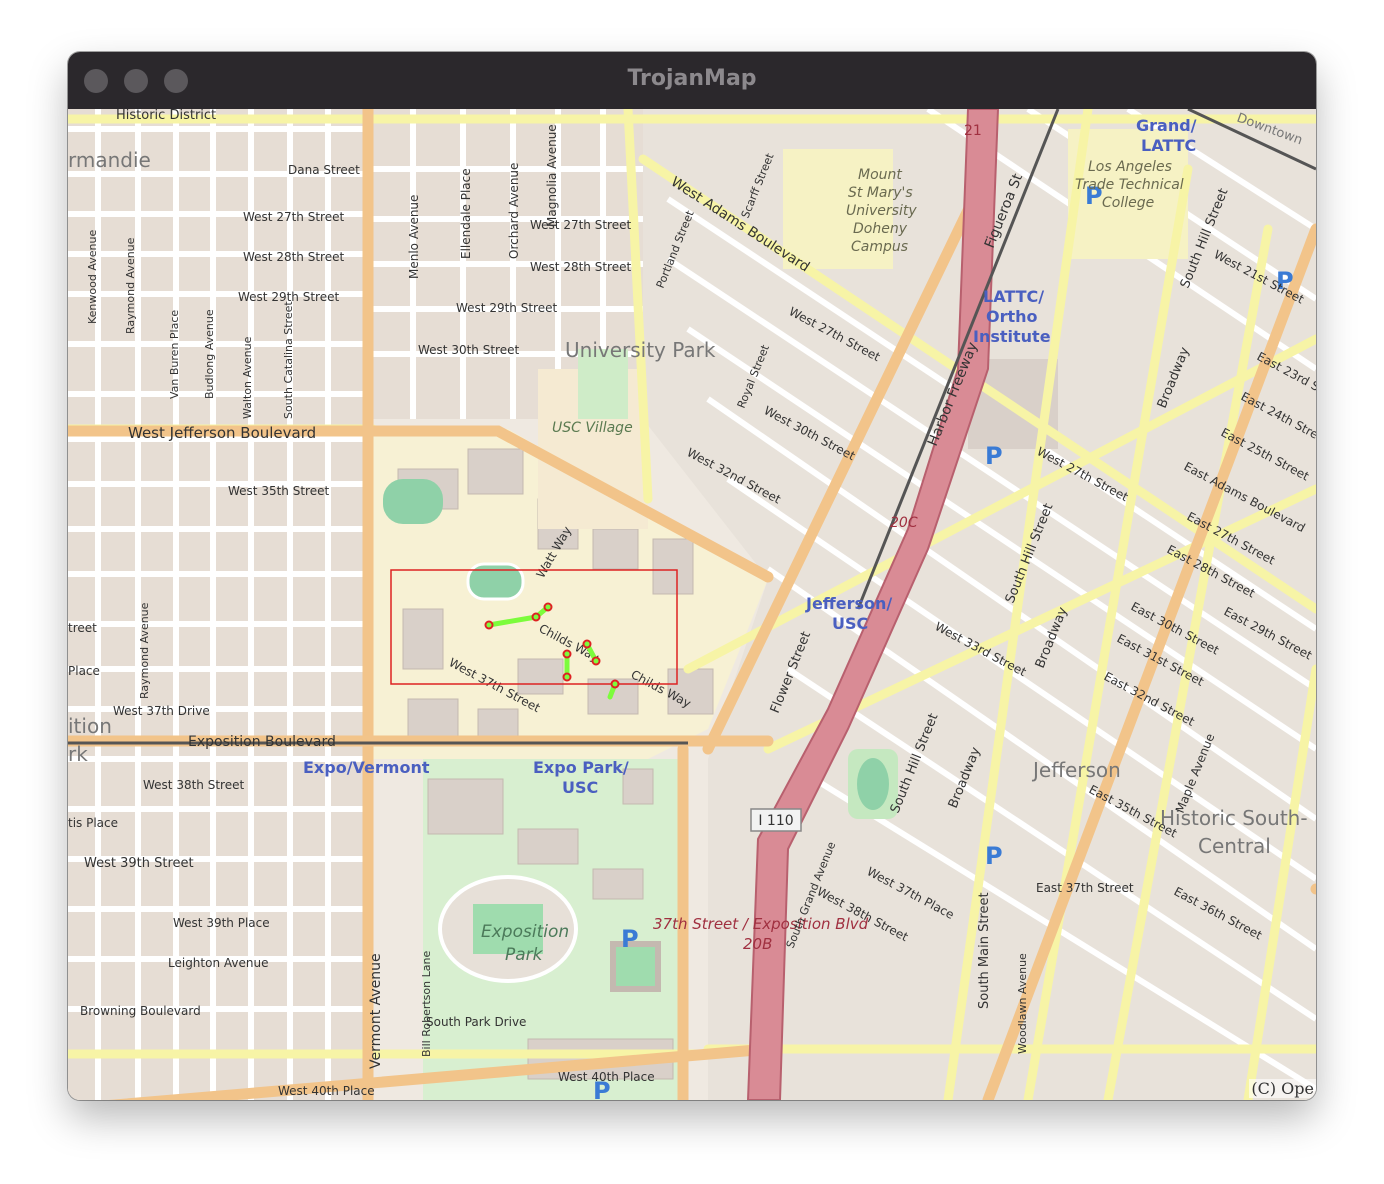 The height and width of the screenshot is (1184, 1384). I want to click on label-msm-4: Doheny, so click(880, 229).